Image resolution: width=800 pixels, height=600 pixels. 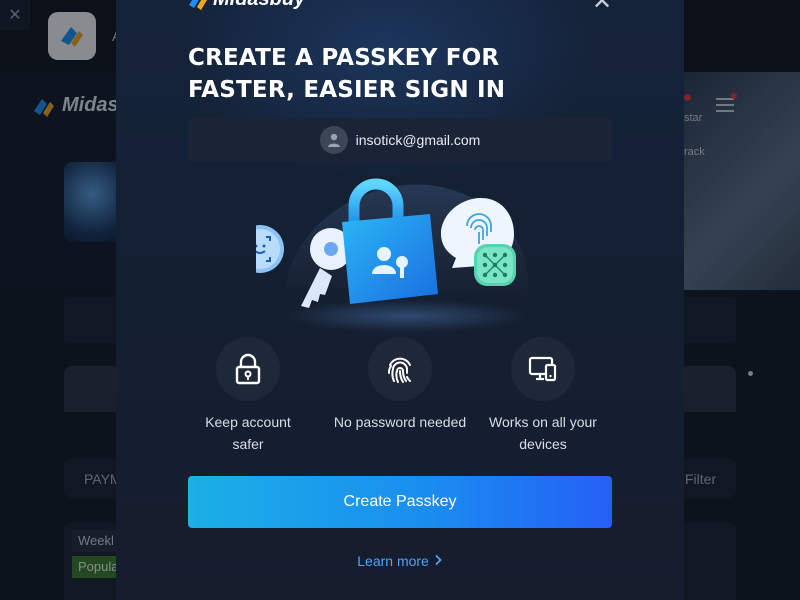 What do you see at coordinates (270, 249) in the screenshot?
I see `face-id-icon` at bounding box center [270, 249].